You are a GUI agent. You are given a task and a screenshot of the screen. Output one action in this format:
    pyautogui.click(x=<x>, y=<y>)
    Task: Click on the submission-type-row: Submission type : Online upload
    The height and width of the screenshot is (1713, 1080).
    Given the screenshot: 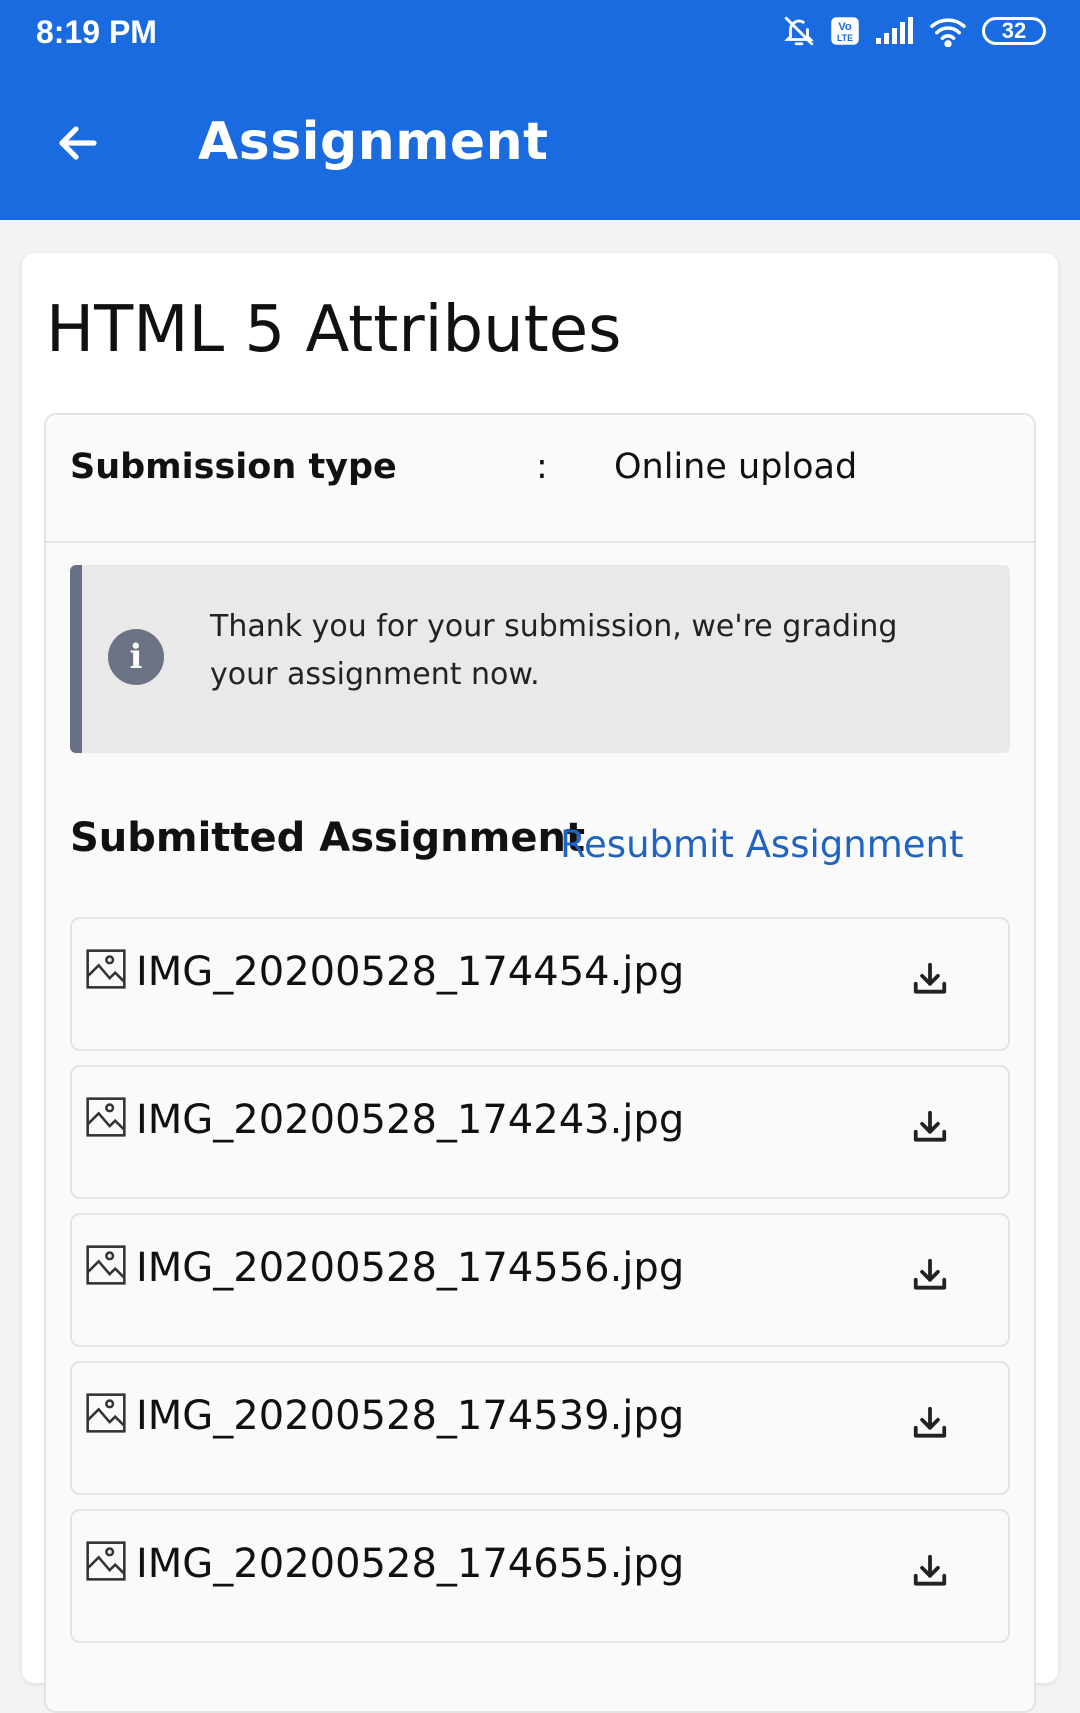 What is the action you would take?
    pyautogui.click(x=540, y=479)
    